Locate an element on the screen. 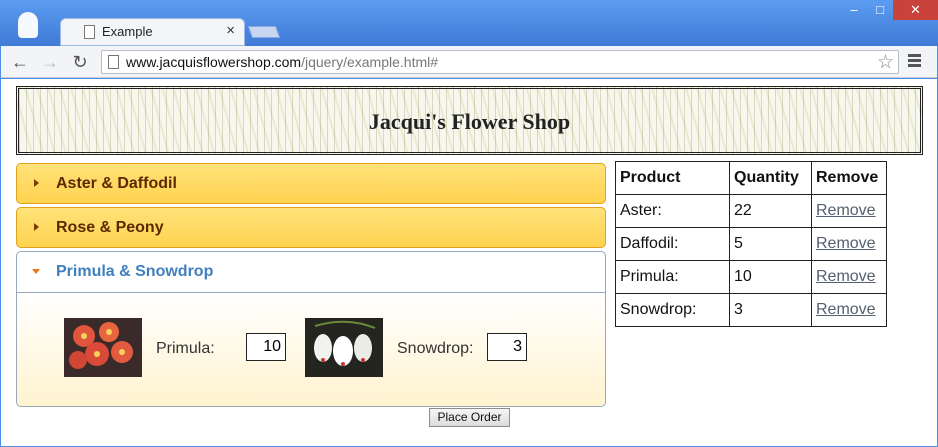 The height and width of the screenshot is (447, 938). snowdrop-image is located at coordinates (344, 347).